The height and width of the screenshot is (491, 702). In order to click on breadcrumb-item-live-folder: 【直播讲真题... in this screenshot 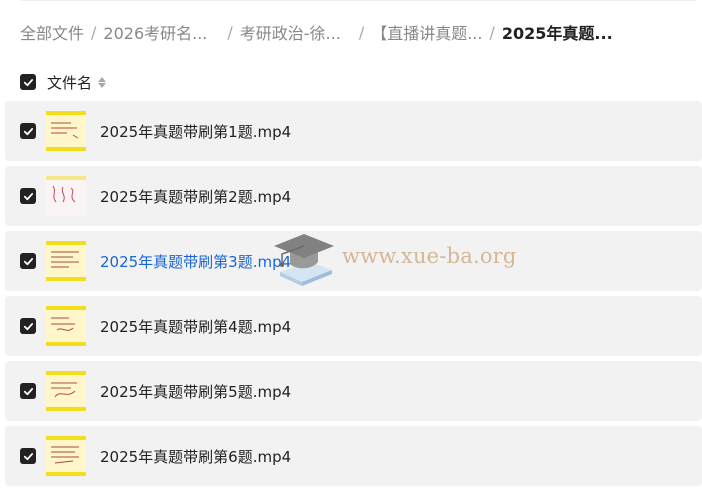, I will do `click(426, 32)`.